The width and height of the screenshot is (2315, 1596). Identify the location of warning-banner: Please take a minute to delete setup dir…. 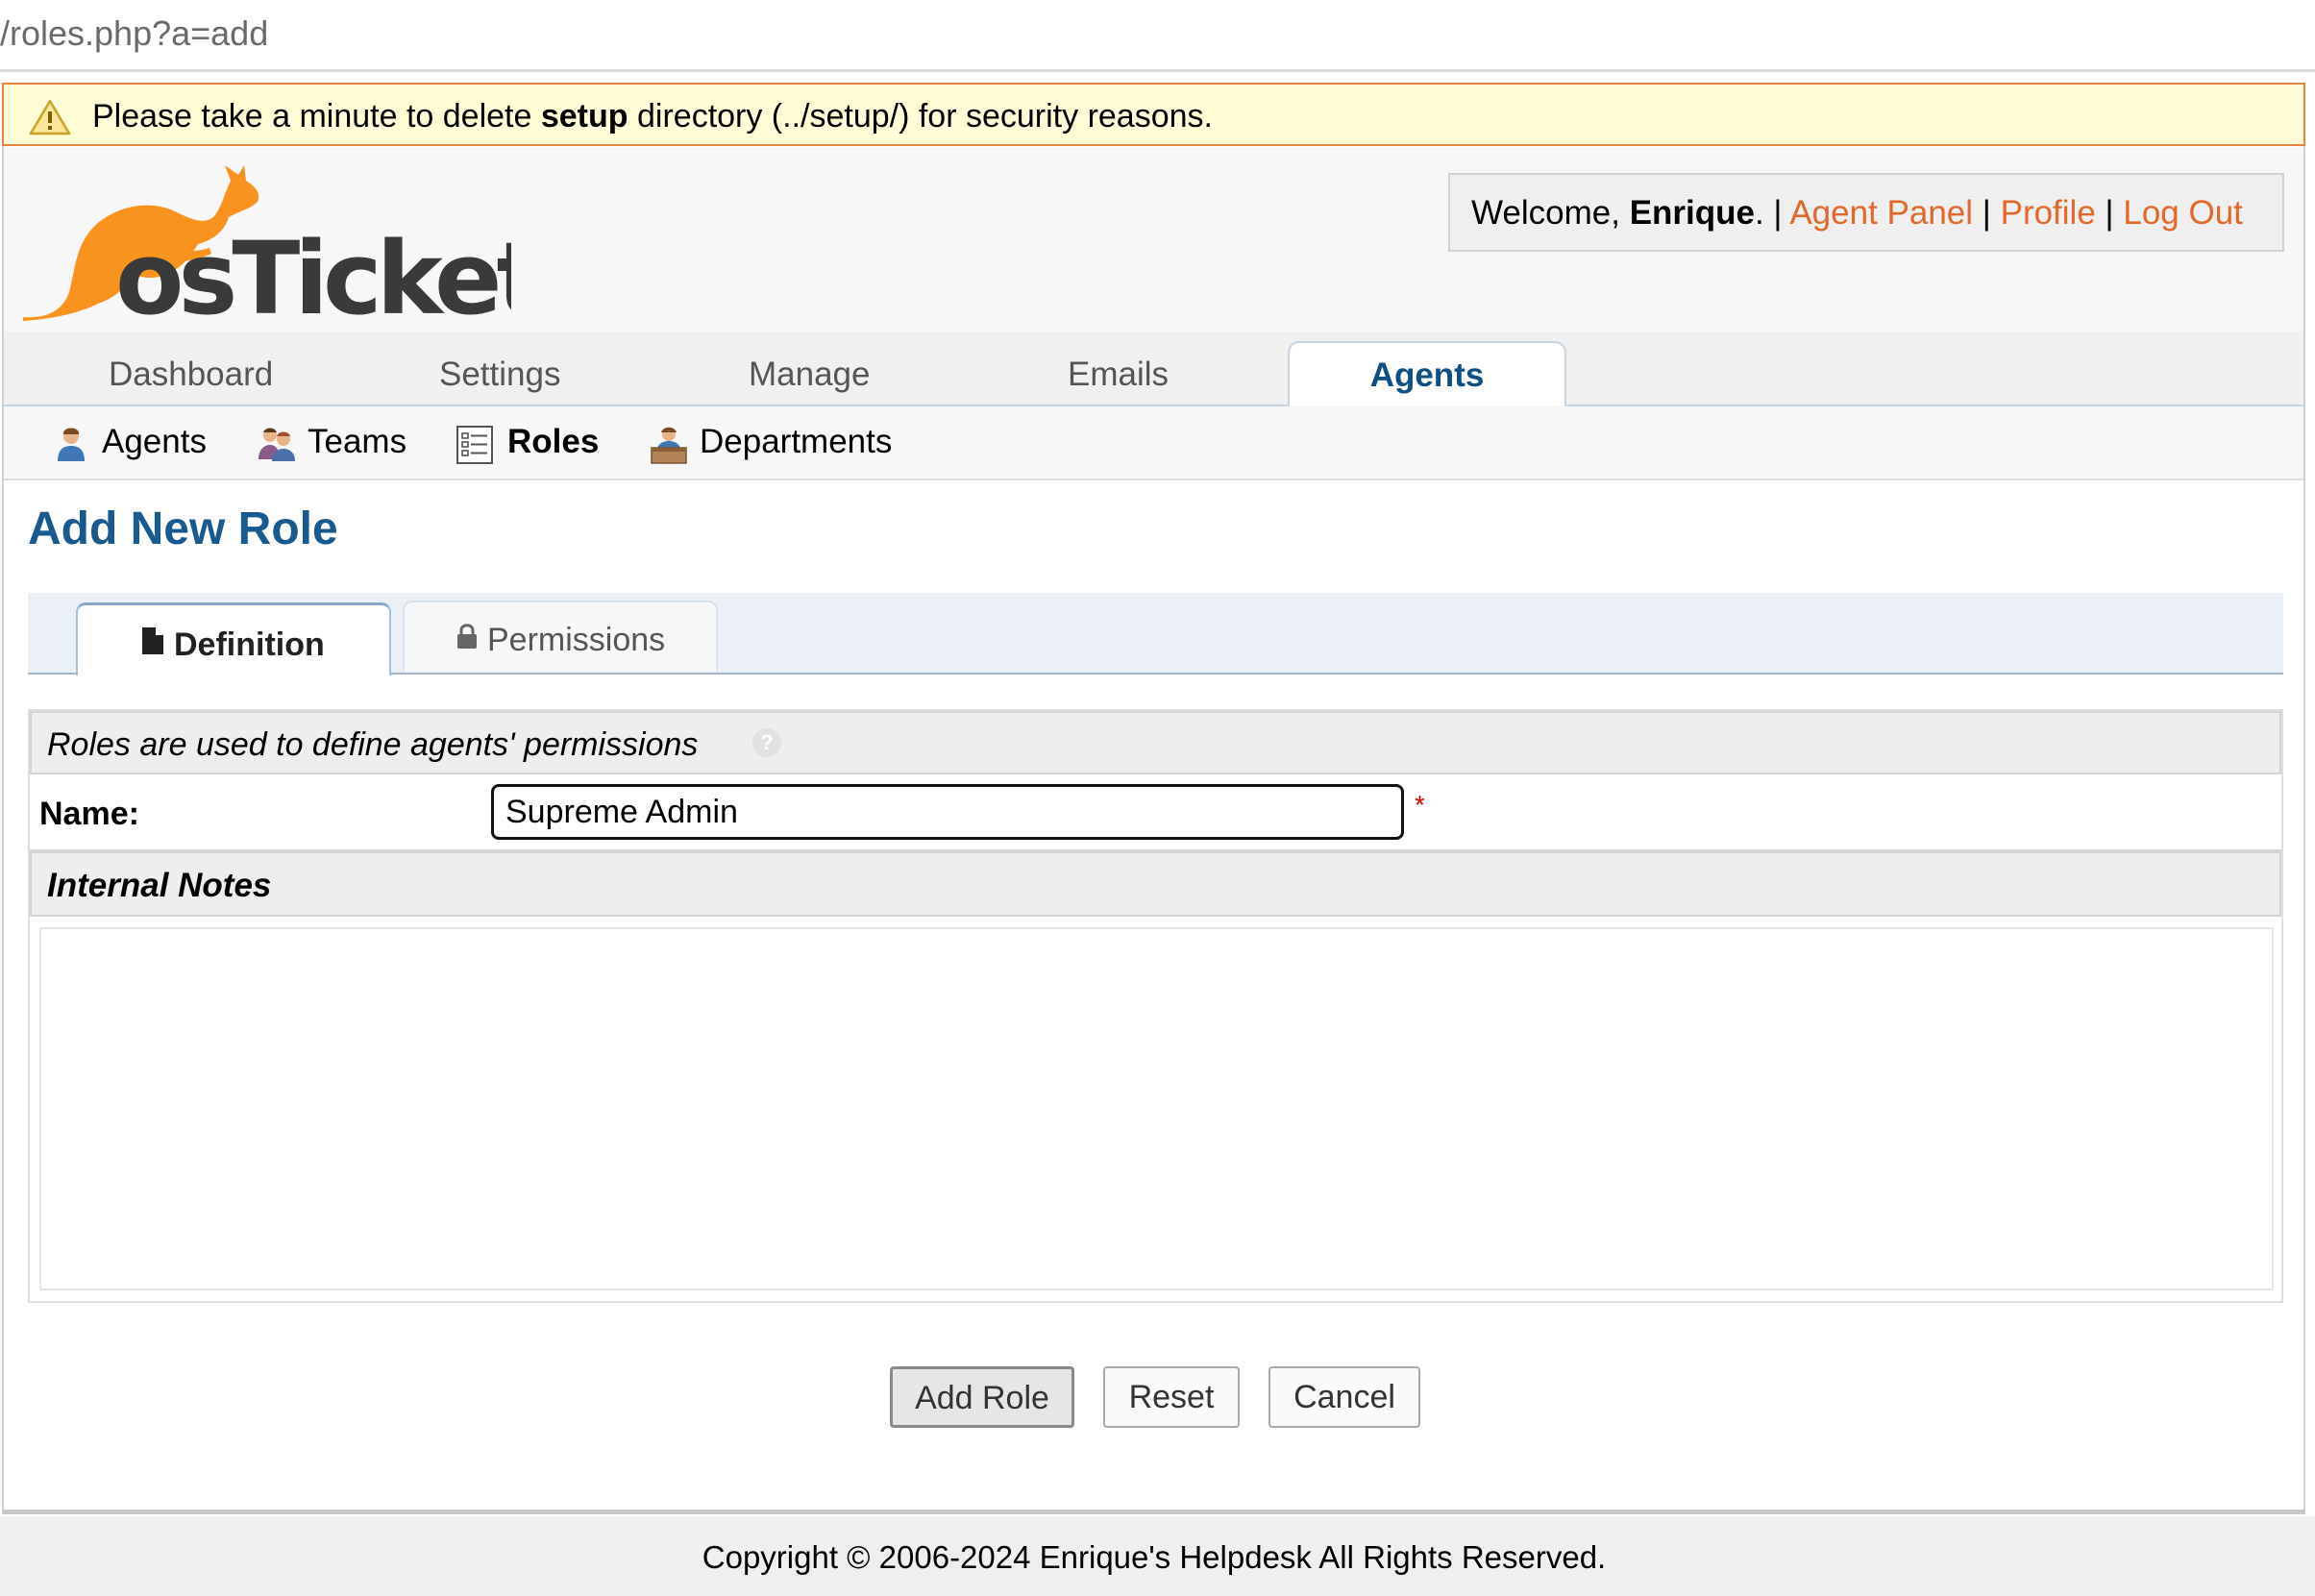
(1153, 114).